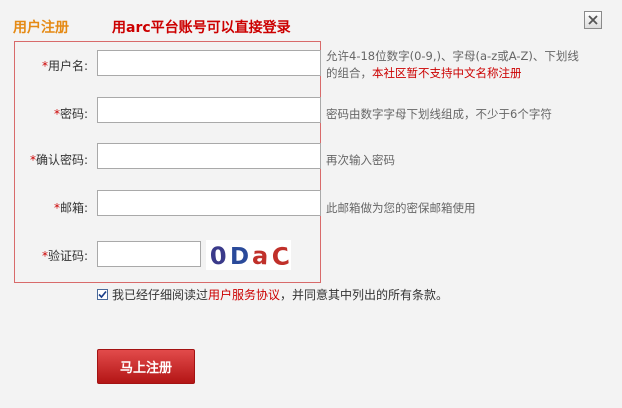 The width and height of the screenshot is (622, 408). What do you see at coordinates (360, 160) in the screenshot?
I see `confirm-password-hint: 再次输入密码` at bounding box center [360, 160].